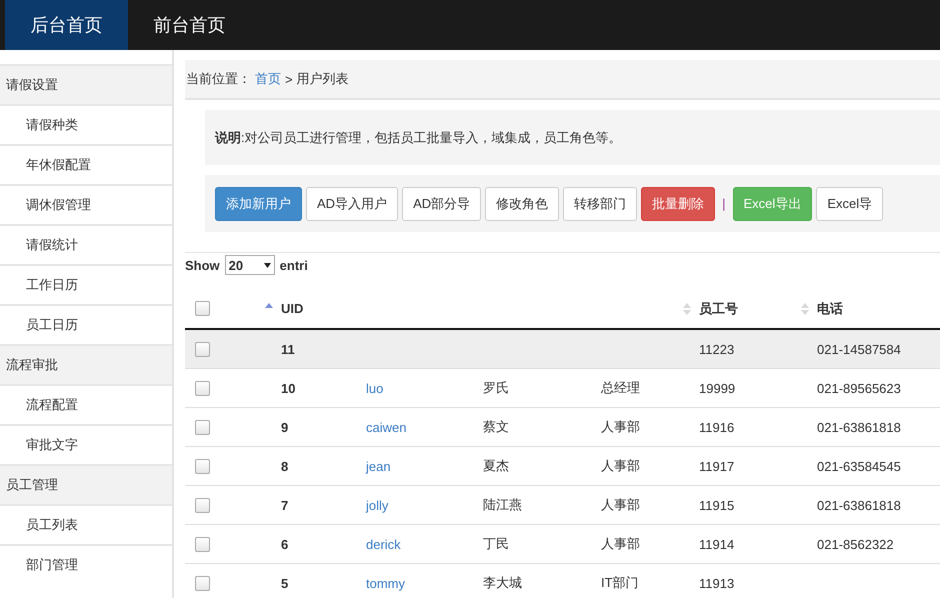 The width and height of the screenshot is (940, 598). Describe the element at coordinates (385, 583) in the screenshot. I see `username-link: tommy` at that location.